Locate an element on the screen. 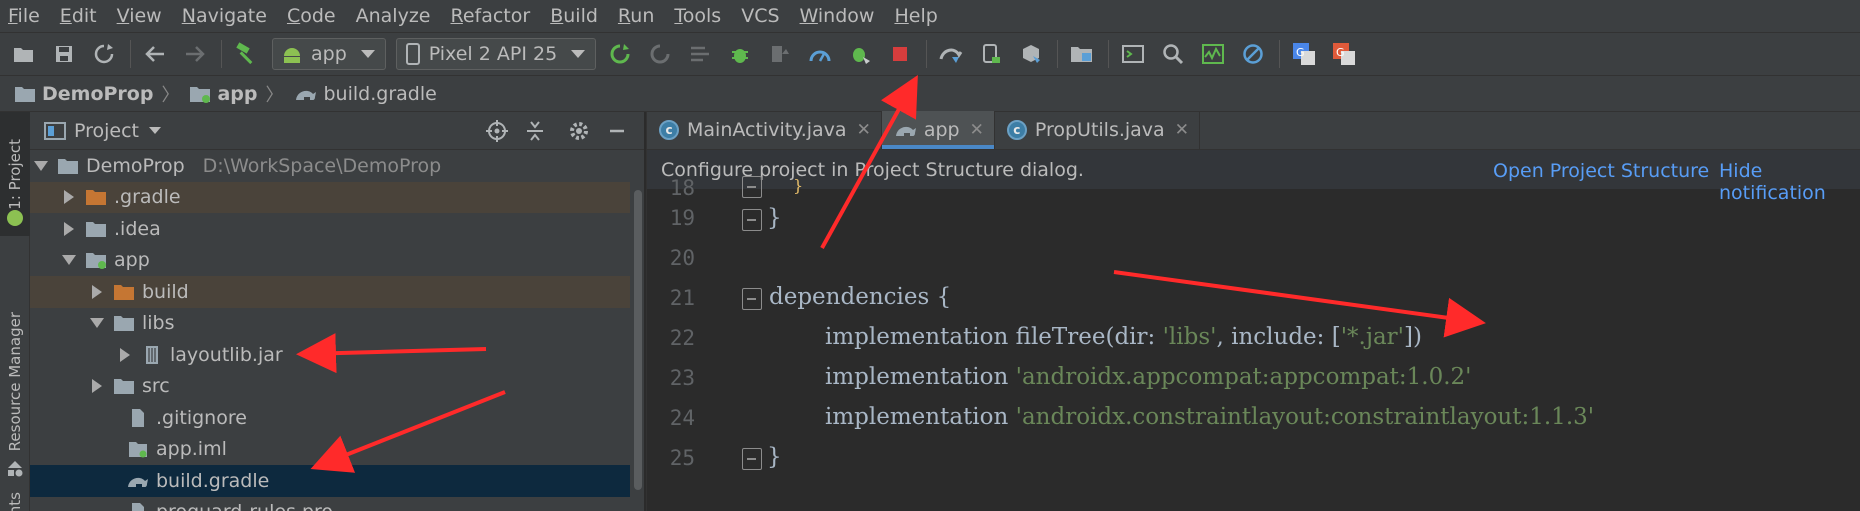 This screenshot has height=511, width=1860. tree-item-build-gradle: build.gradle is located at coordinates (330, 481).